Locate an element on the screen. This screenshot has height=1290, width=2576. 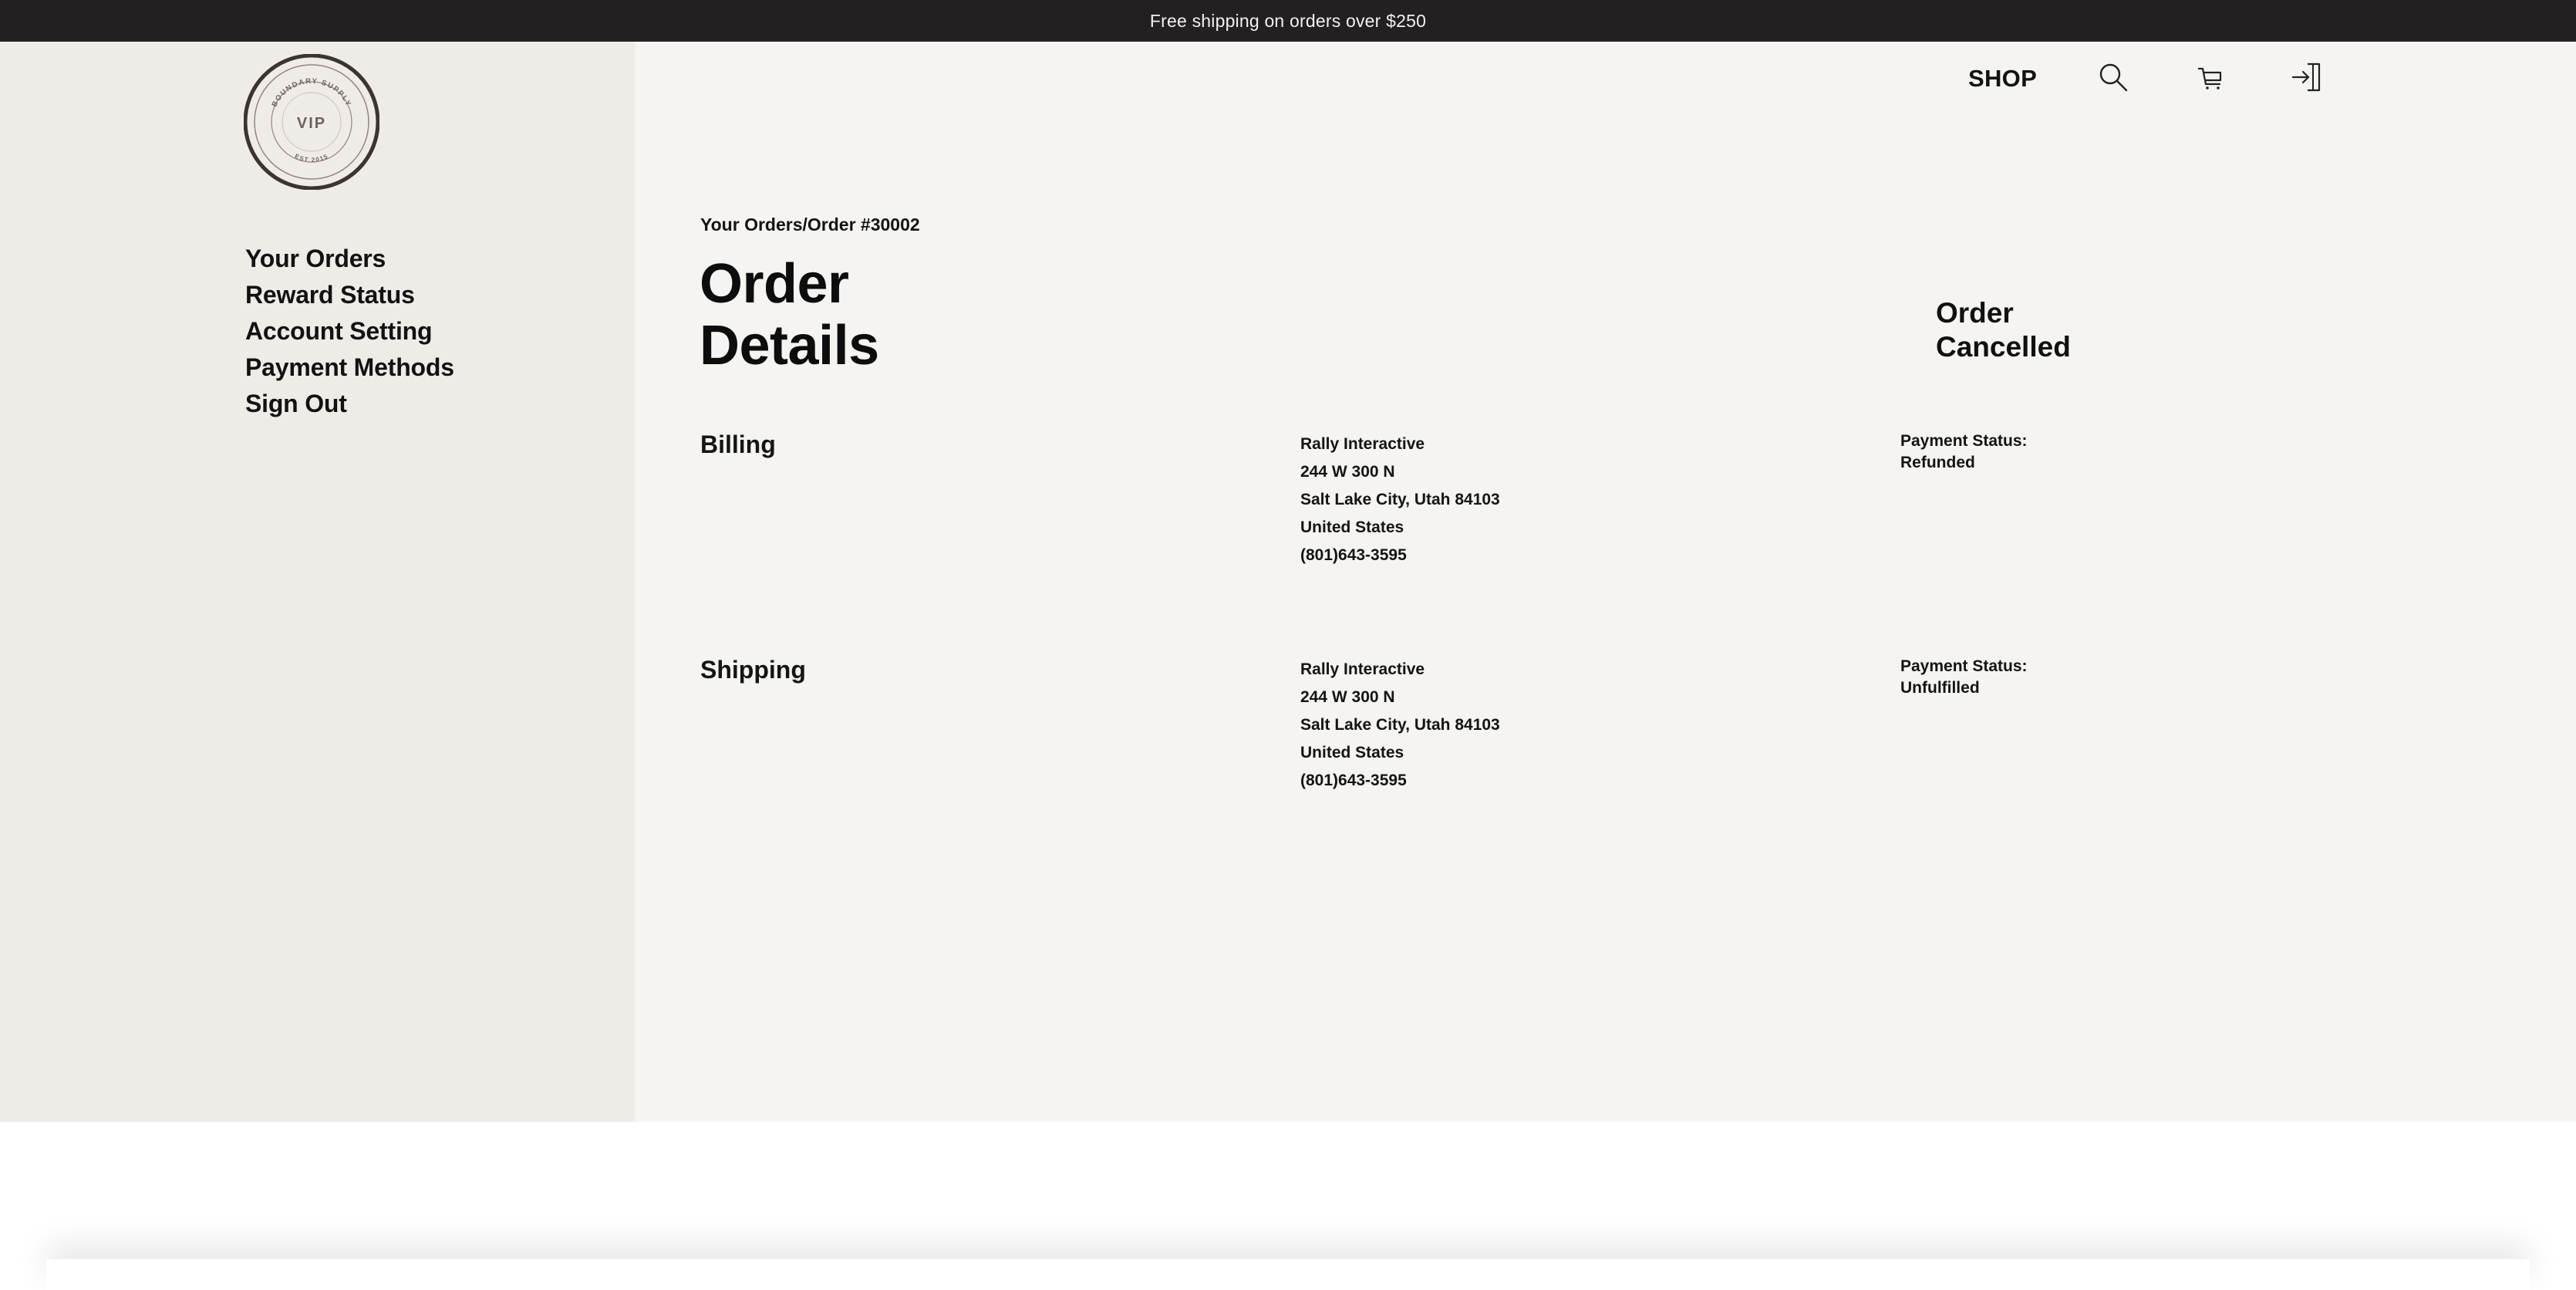
shipping-status-value: Unfulfilled is located at coordinates (1940, 688).